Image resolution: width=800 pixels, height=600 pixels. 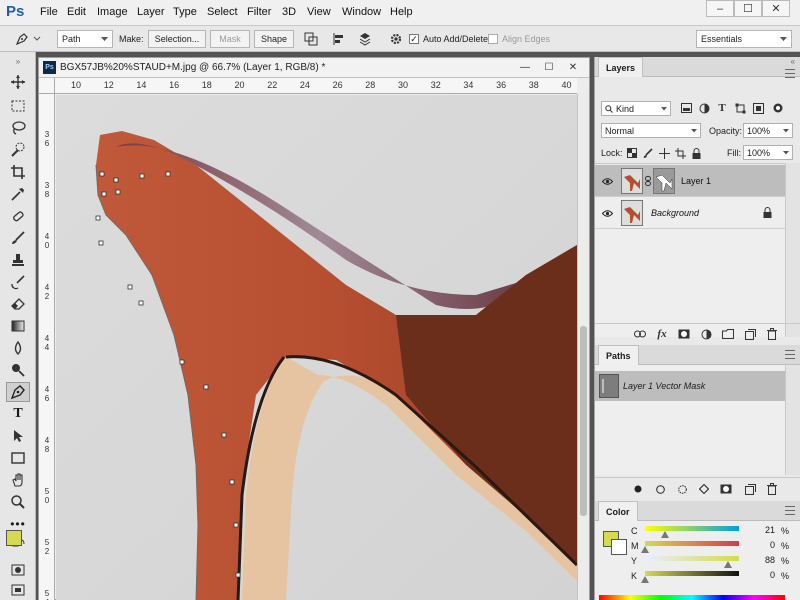 I want to click on layer-row-background: Background, so click(x=690, y=213).